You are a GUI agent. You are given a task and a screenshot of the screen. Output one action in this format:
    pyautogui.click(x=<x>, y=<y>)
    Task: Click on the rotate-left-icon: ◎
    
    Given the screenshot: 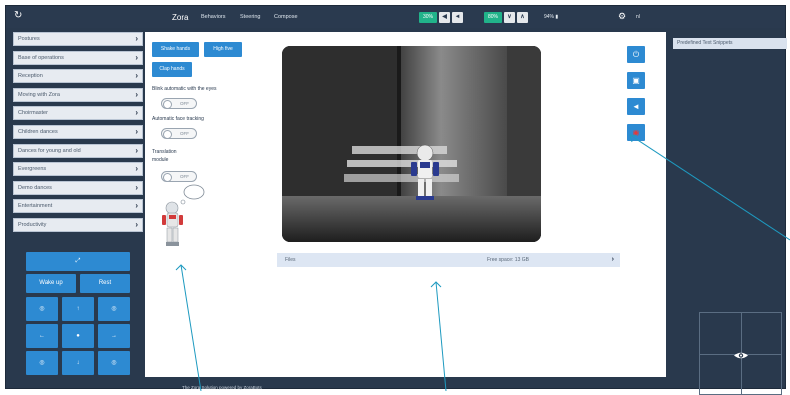 What is the action you would take?
    pyautogui.click(x=42, y=309)
    